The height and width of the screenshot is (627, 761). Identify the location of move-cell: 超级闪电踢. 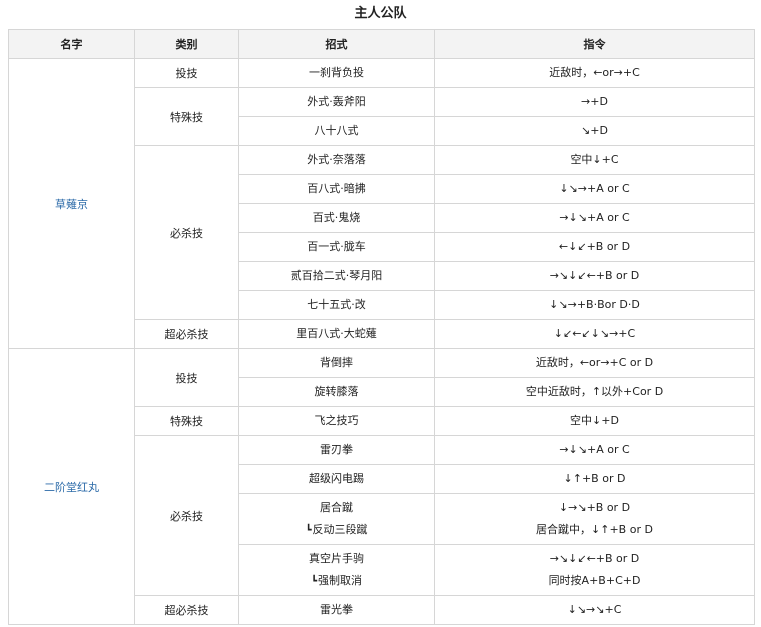
(336, 479).